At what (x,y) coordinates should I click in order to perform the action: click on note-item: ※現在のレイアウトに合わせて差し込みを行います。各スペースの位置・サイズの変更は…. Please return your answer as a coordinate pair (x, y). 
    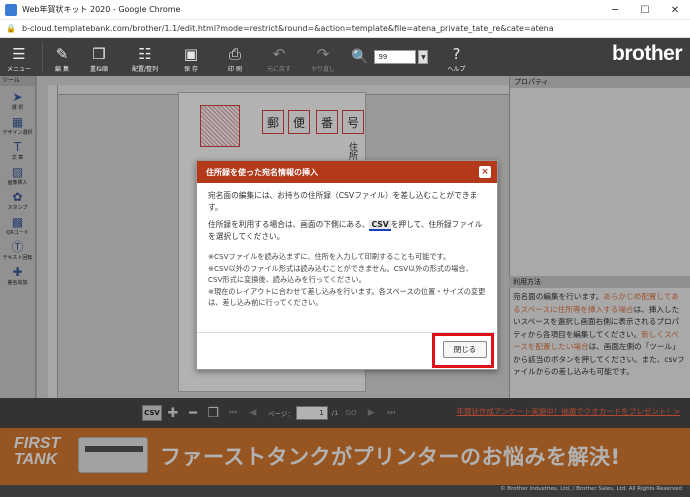
    Looking at the image, I should click on (347, 297).